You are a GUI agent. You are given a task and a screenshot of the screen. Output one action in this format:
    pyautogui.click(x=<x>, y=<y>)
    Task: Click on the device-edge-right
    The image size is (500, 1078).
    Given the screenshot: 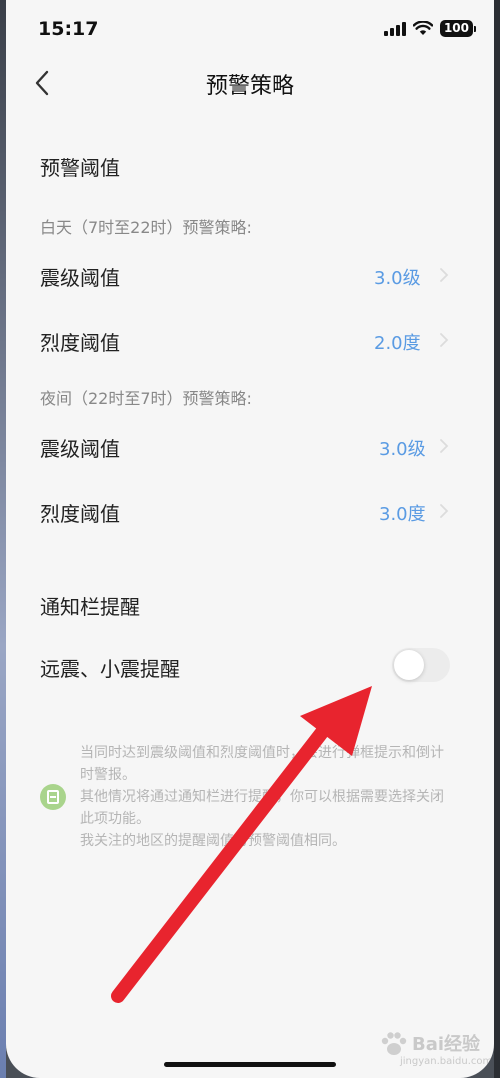 What is the action you would take?
    pyautogui.click(x=497, y=539)
    